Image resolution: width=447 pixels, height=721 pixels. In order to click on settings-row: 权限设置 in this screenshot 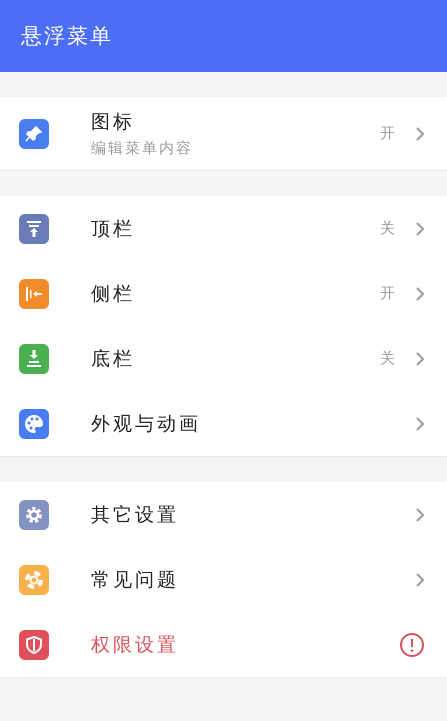, I will do `click(223, 644)`.